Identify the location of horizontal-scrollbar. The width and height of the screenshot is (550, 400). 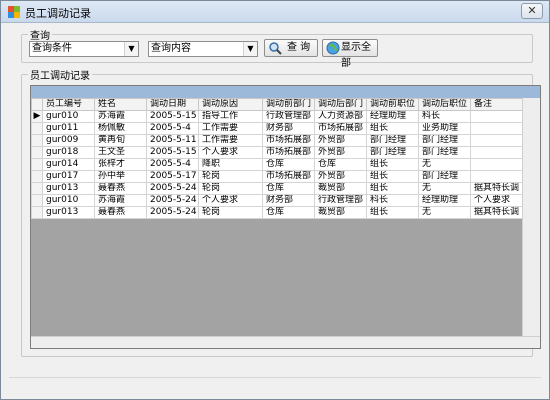
(285, 342).